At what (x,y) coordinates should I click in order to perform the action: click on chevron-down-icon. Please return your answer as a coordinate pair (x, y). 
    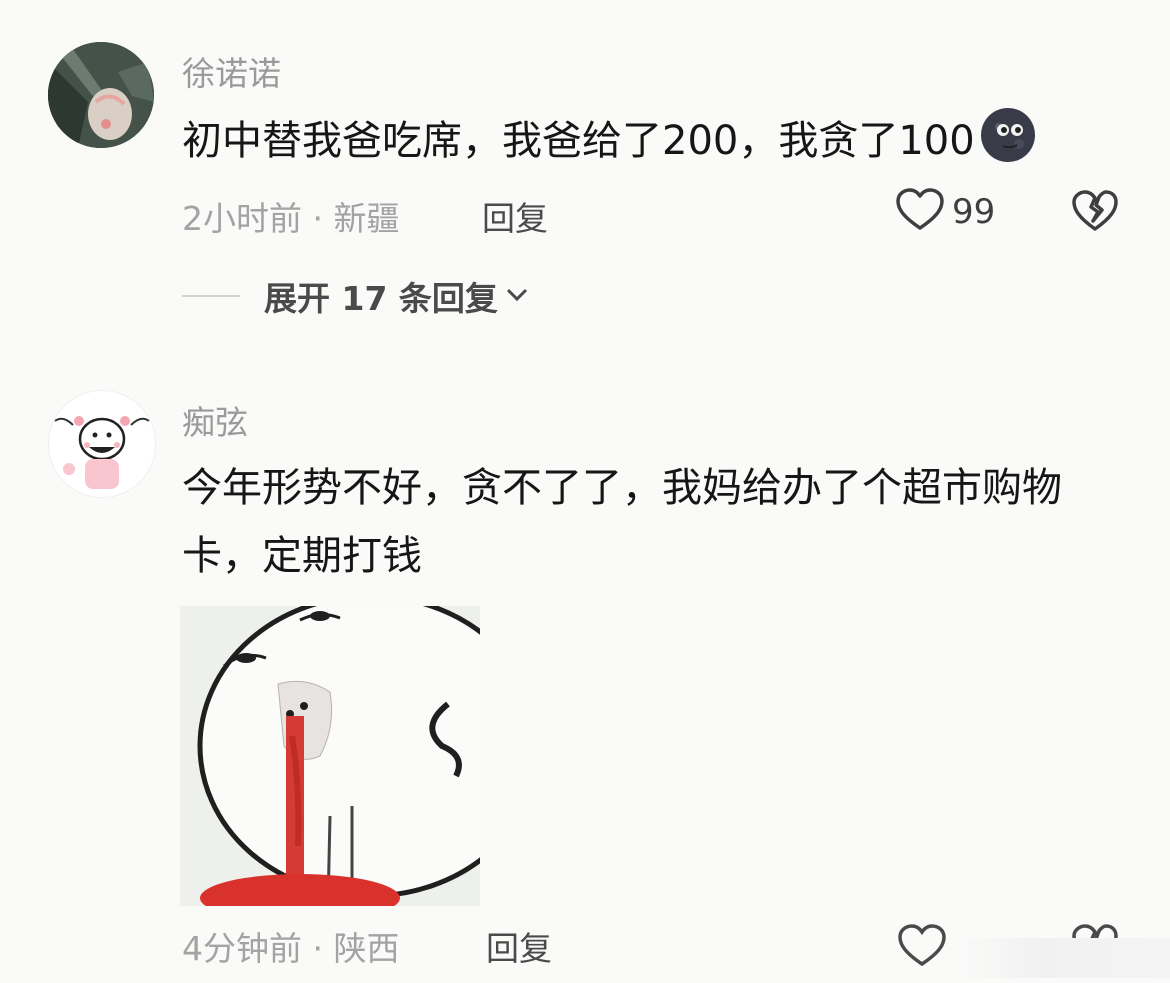
    Looking at the image, I should click on (517, 296).